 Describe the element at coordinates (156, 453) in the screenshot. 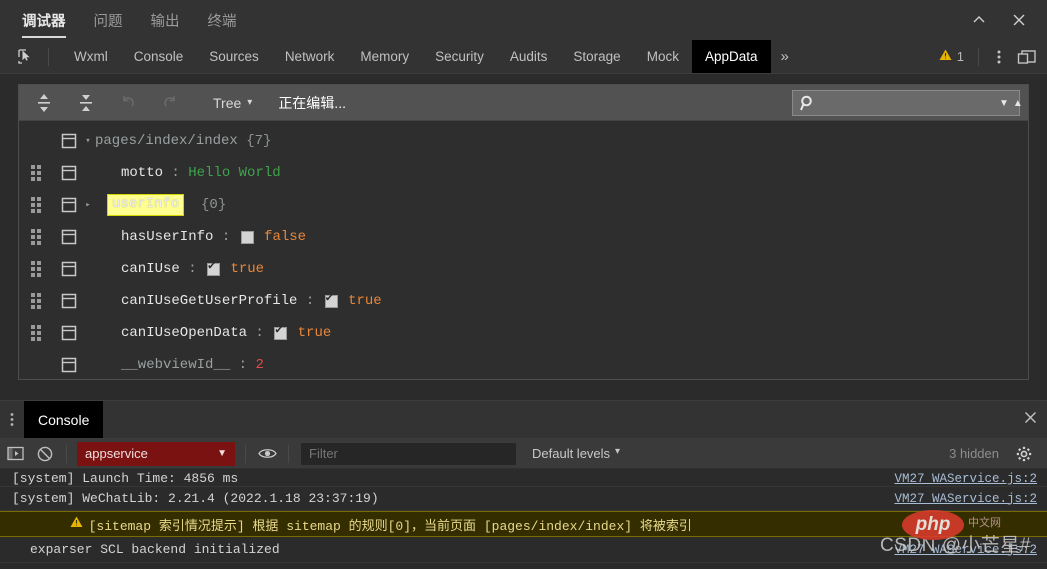

I see `console-context-dropdown: appservice ▼` at that location.